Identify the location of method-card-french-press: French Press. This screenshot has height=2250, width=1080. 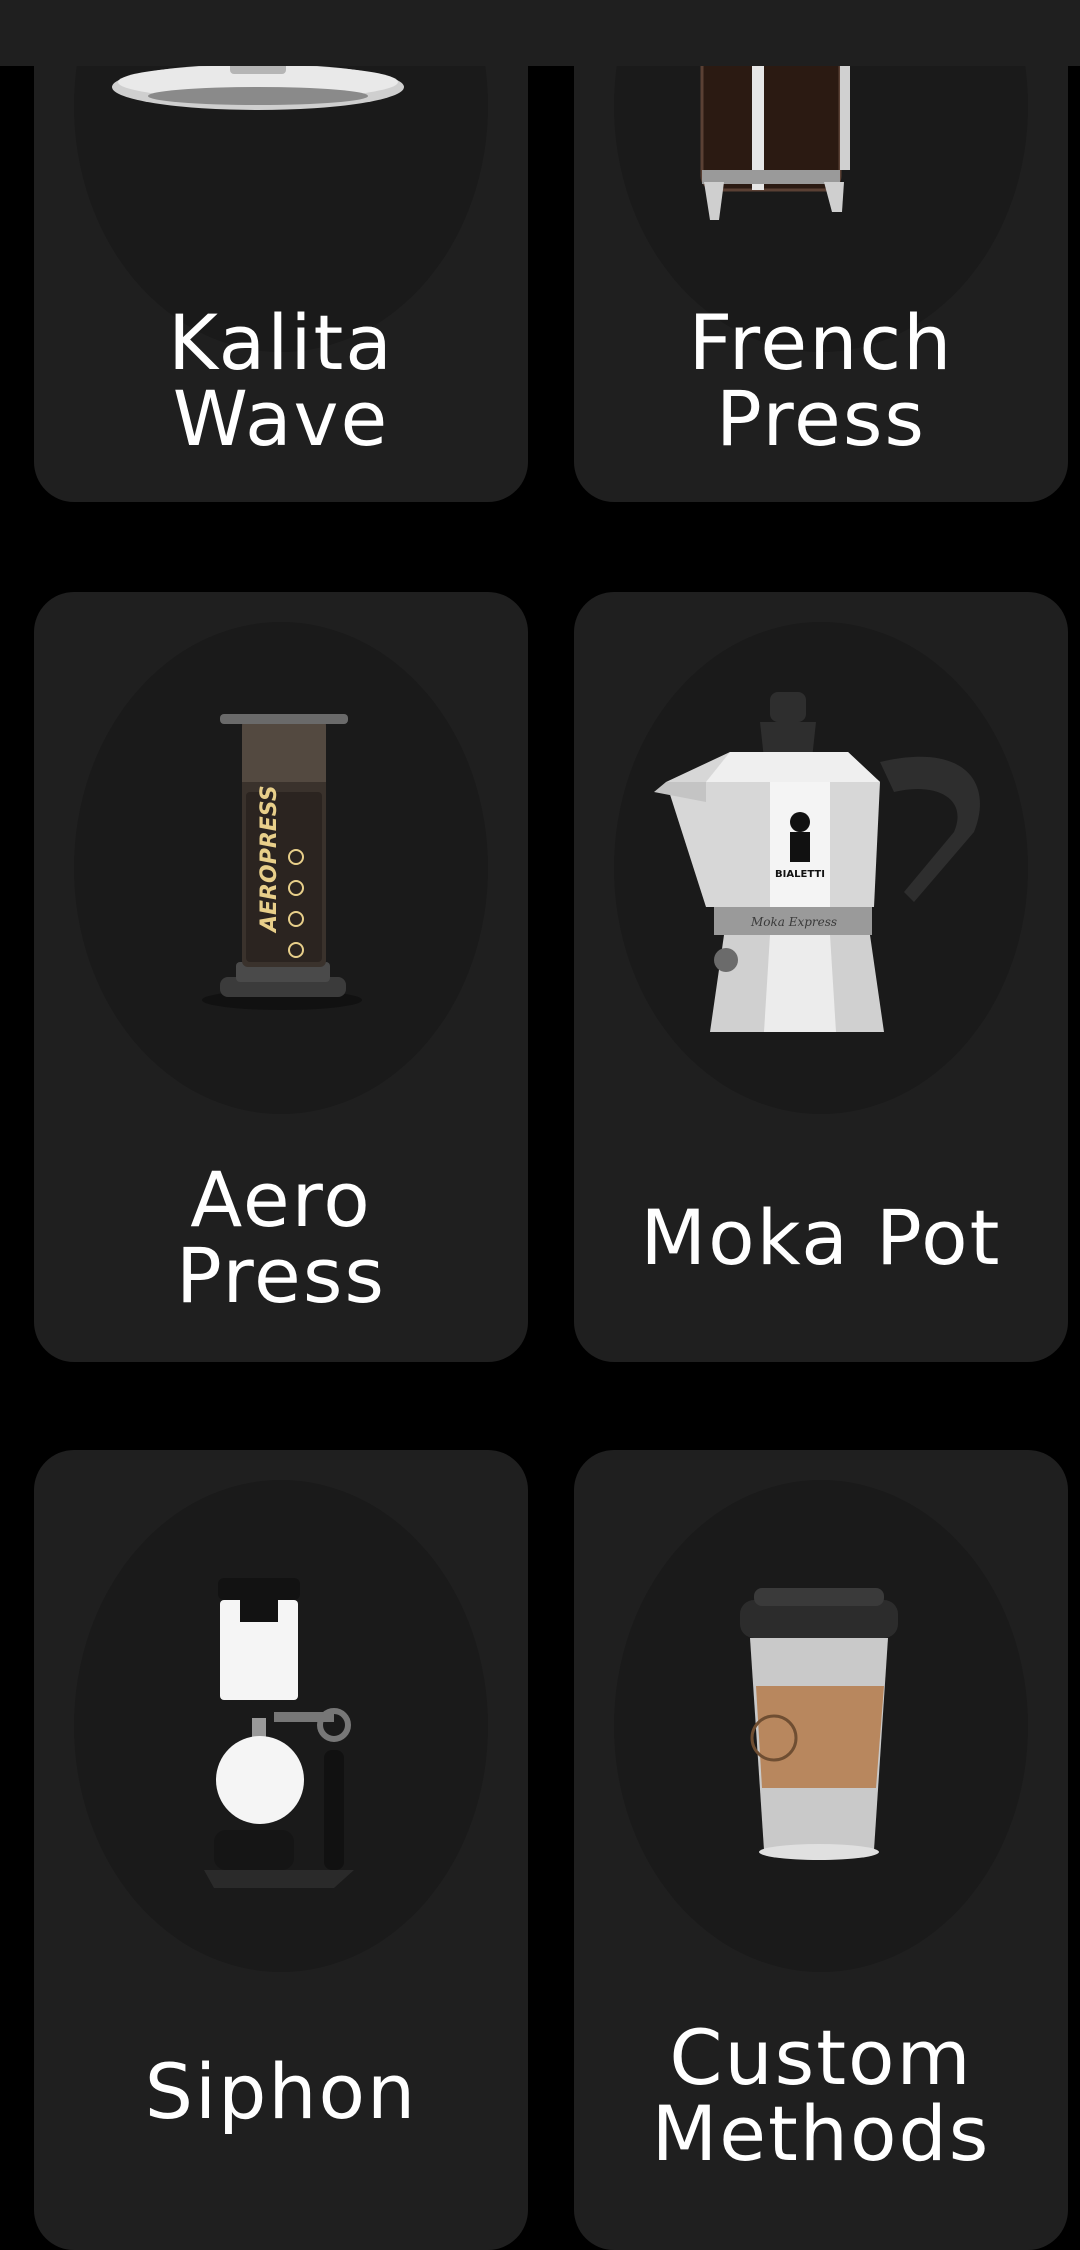
(821, 251).